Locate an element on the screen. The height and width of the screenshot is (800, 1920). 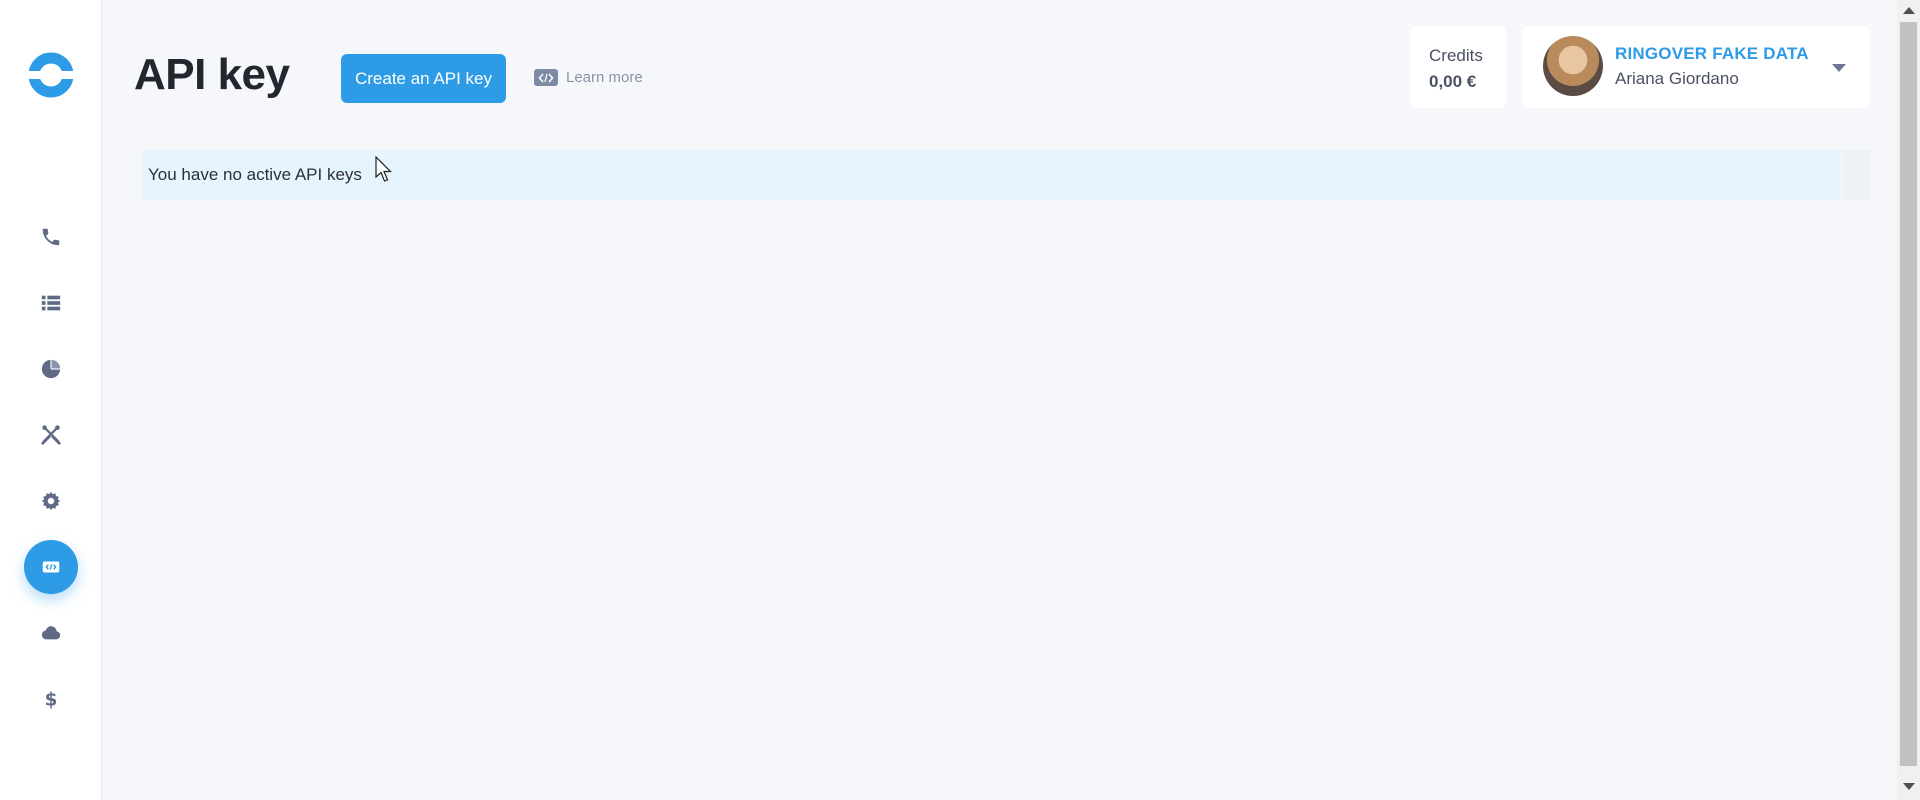
page-title: API key is located at coordinates (212, 74).